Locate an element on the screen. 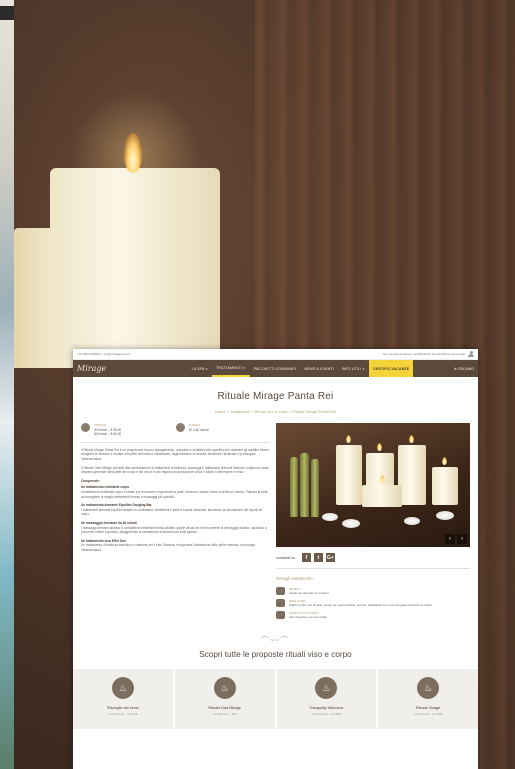 The image size is (515, 769). contact-info: +39 0999 999999 • info@miragegroup.it is located at coordinates (104, 354).